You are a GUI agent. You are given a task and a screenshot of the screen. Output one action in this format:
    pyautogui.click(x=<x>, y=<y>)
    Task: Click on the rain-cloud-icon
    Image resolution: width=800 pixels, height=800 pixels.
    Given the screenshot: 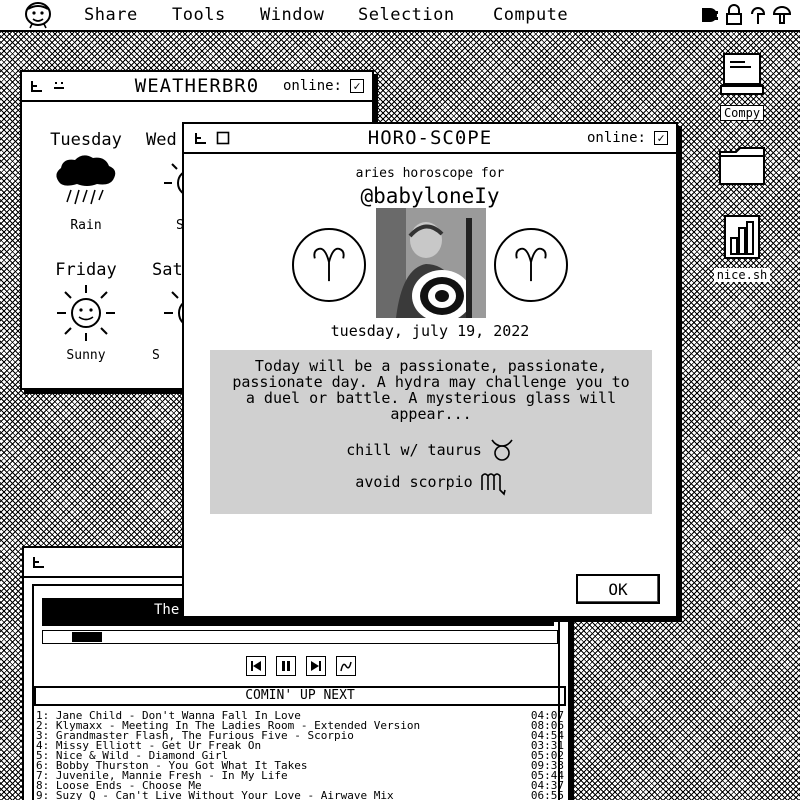 What is the action you would take?
    pyautogui.click(x=86, y=180)
    